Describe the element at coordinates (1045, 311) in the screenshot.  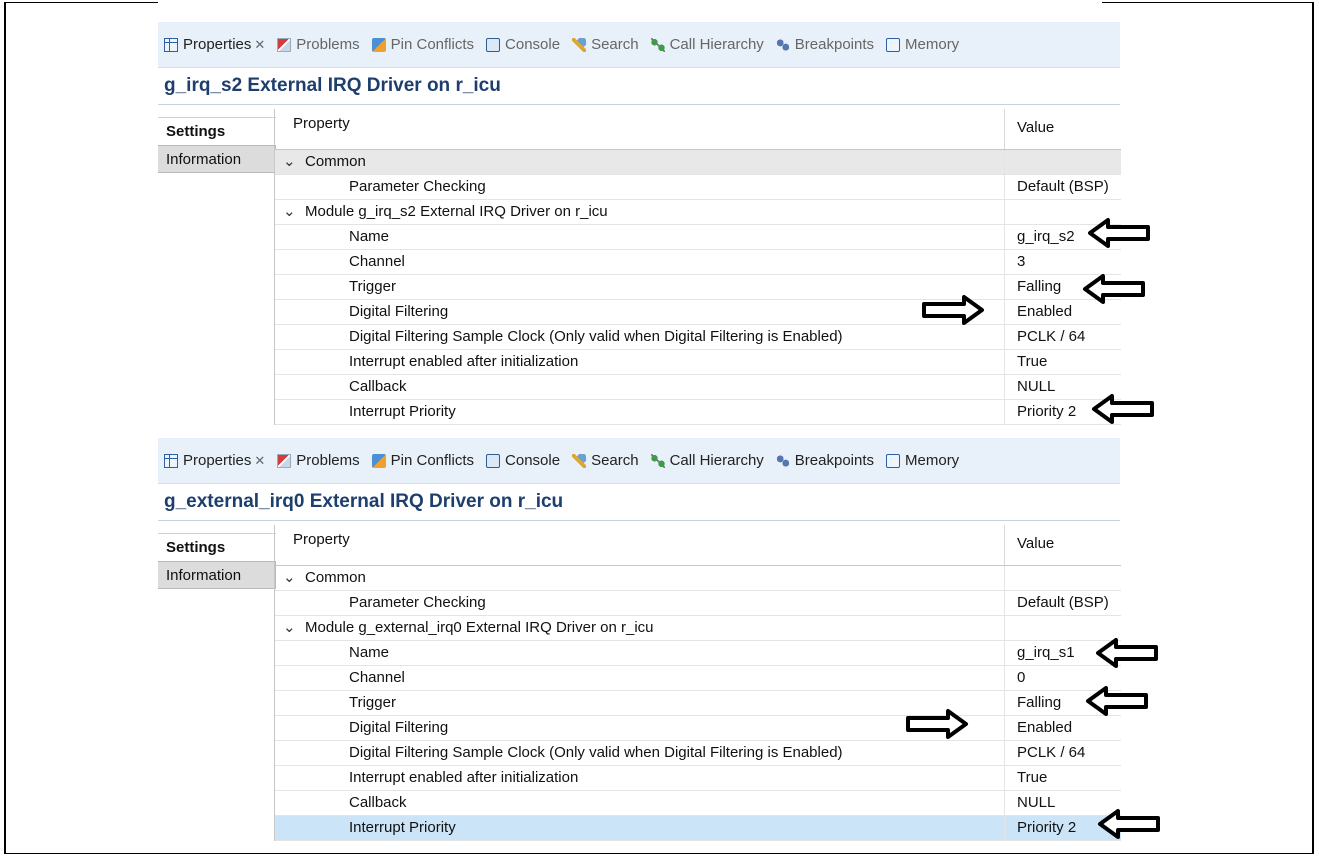
I see `row-value: Enabled` at that location.